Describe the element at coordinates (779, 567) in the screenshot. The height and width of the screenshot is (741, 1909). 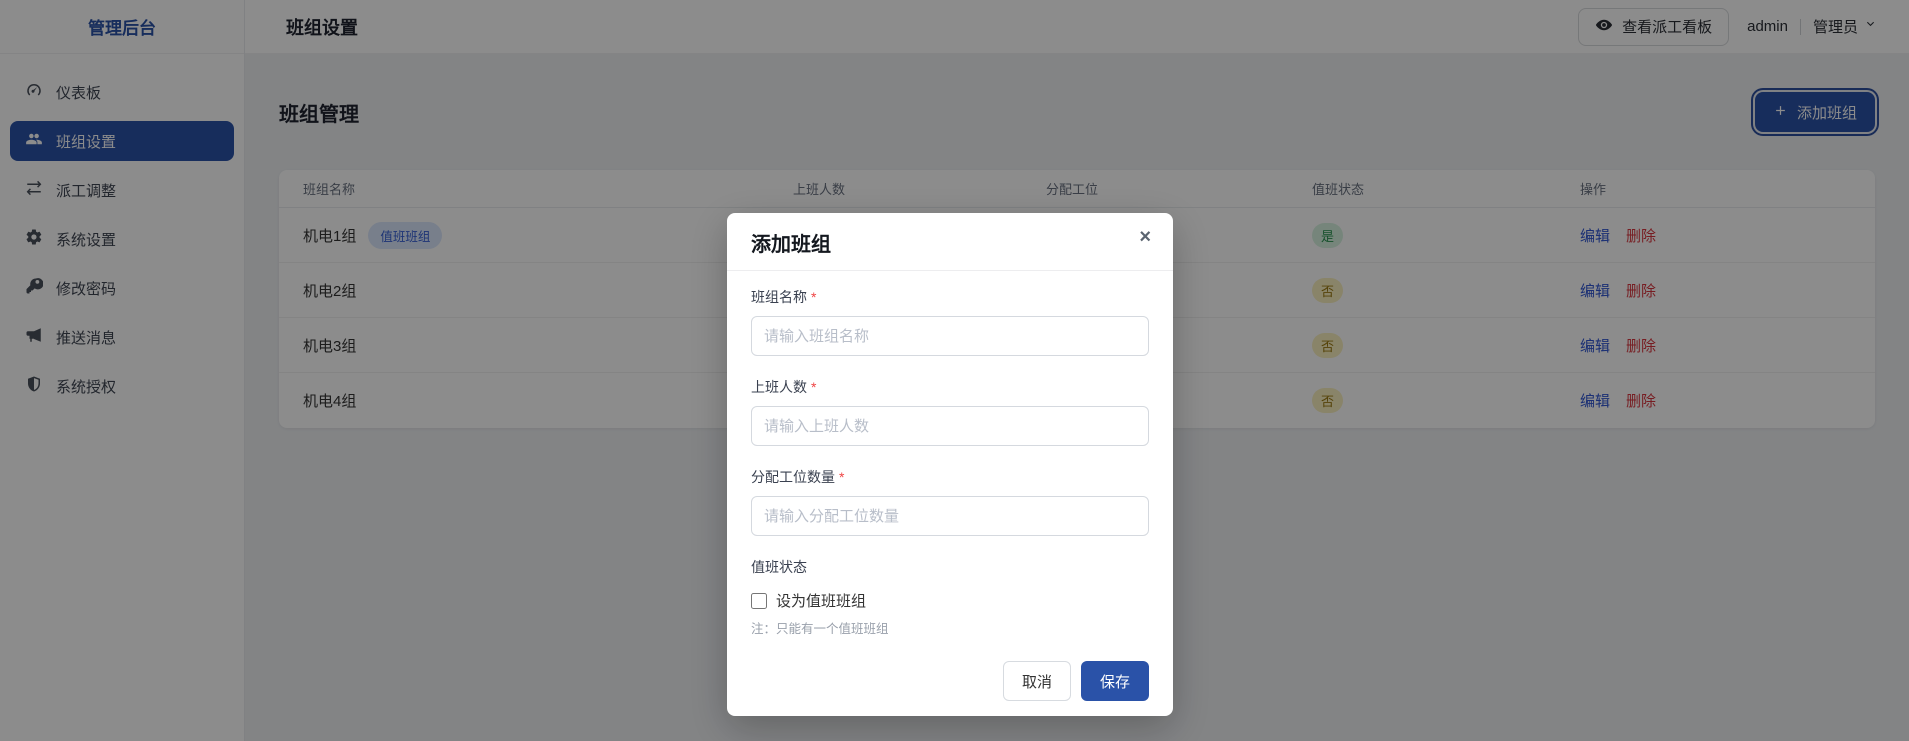
I see `duty-status-label: 值班状态` at that location.